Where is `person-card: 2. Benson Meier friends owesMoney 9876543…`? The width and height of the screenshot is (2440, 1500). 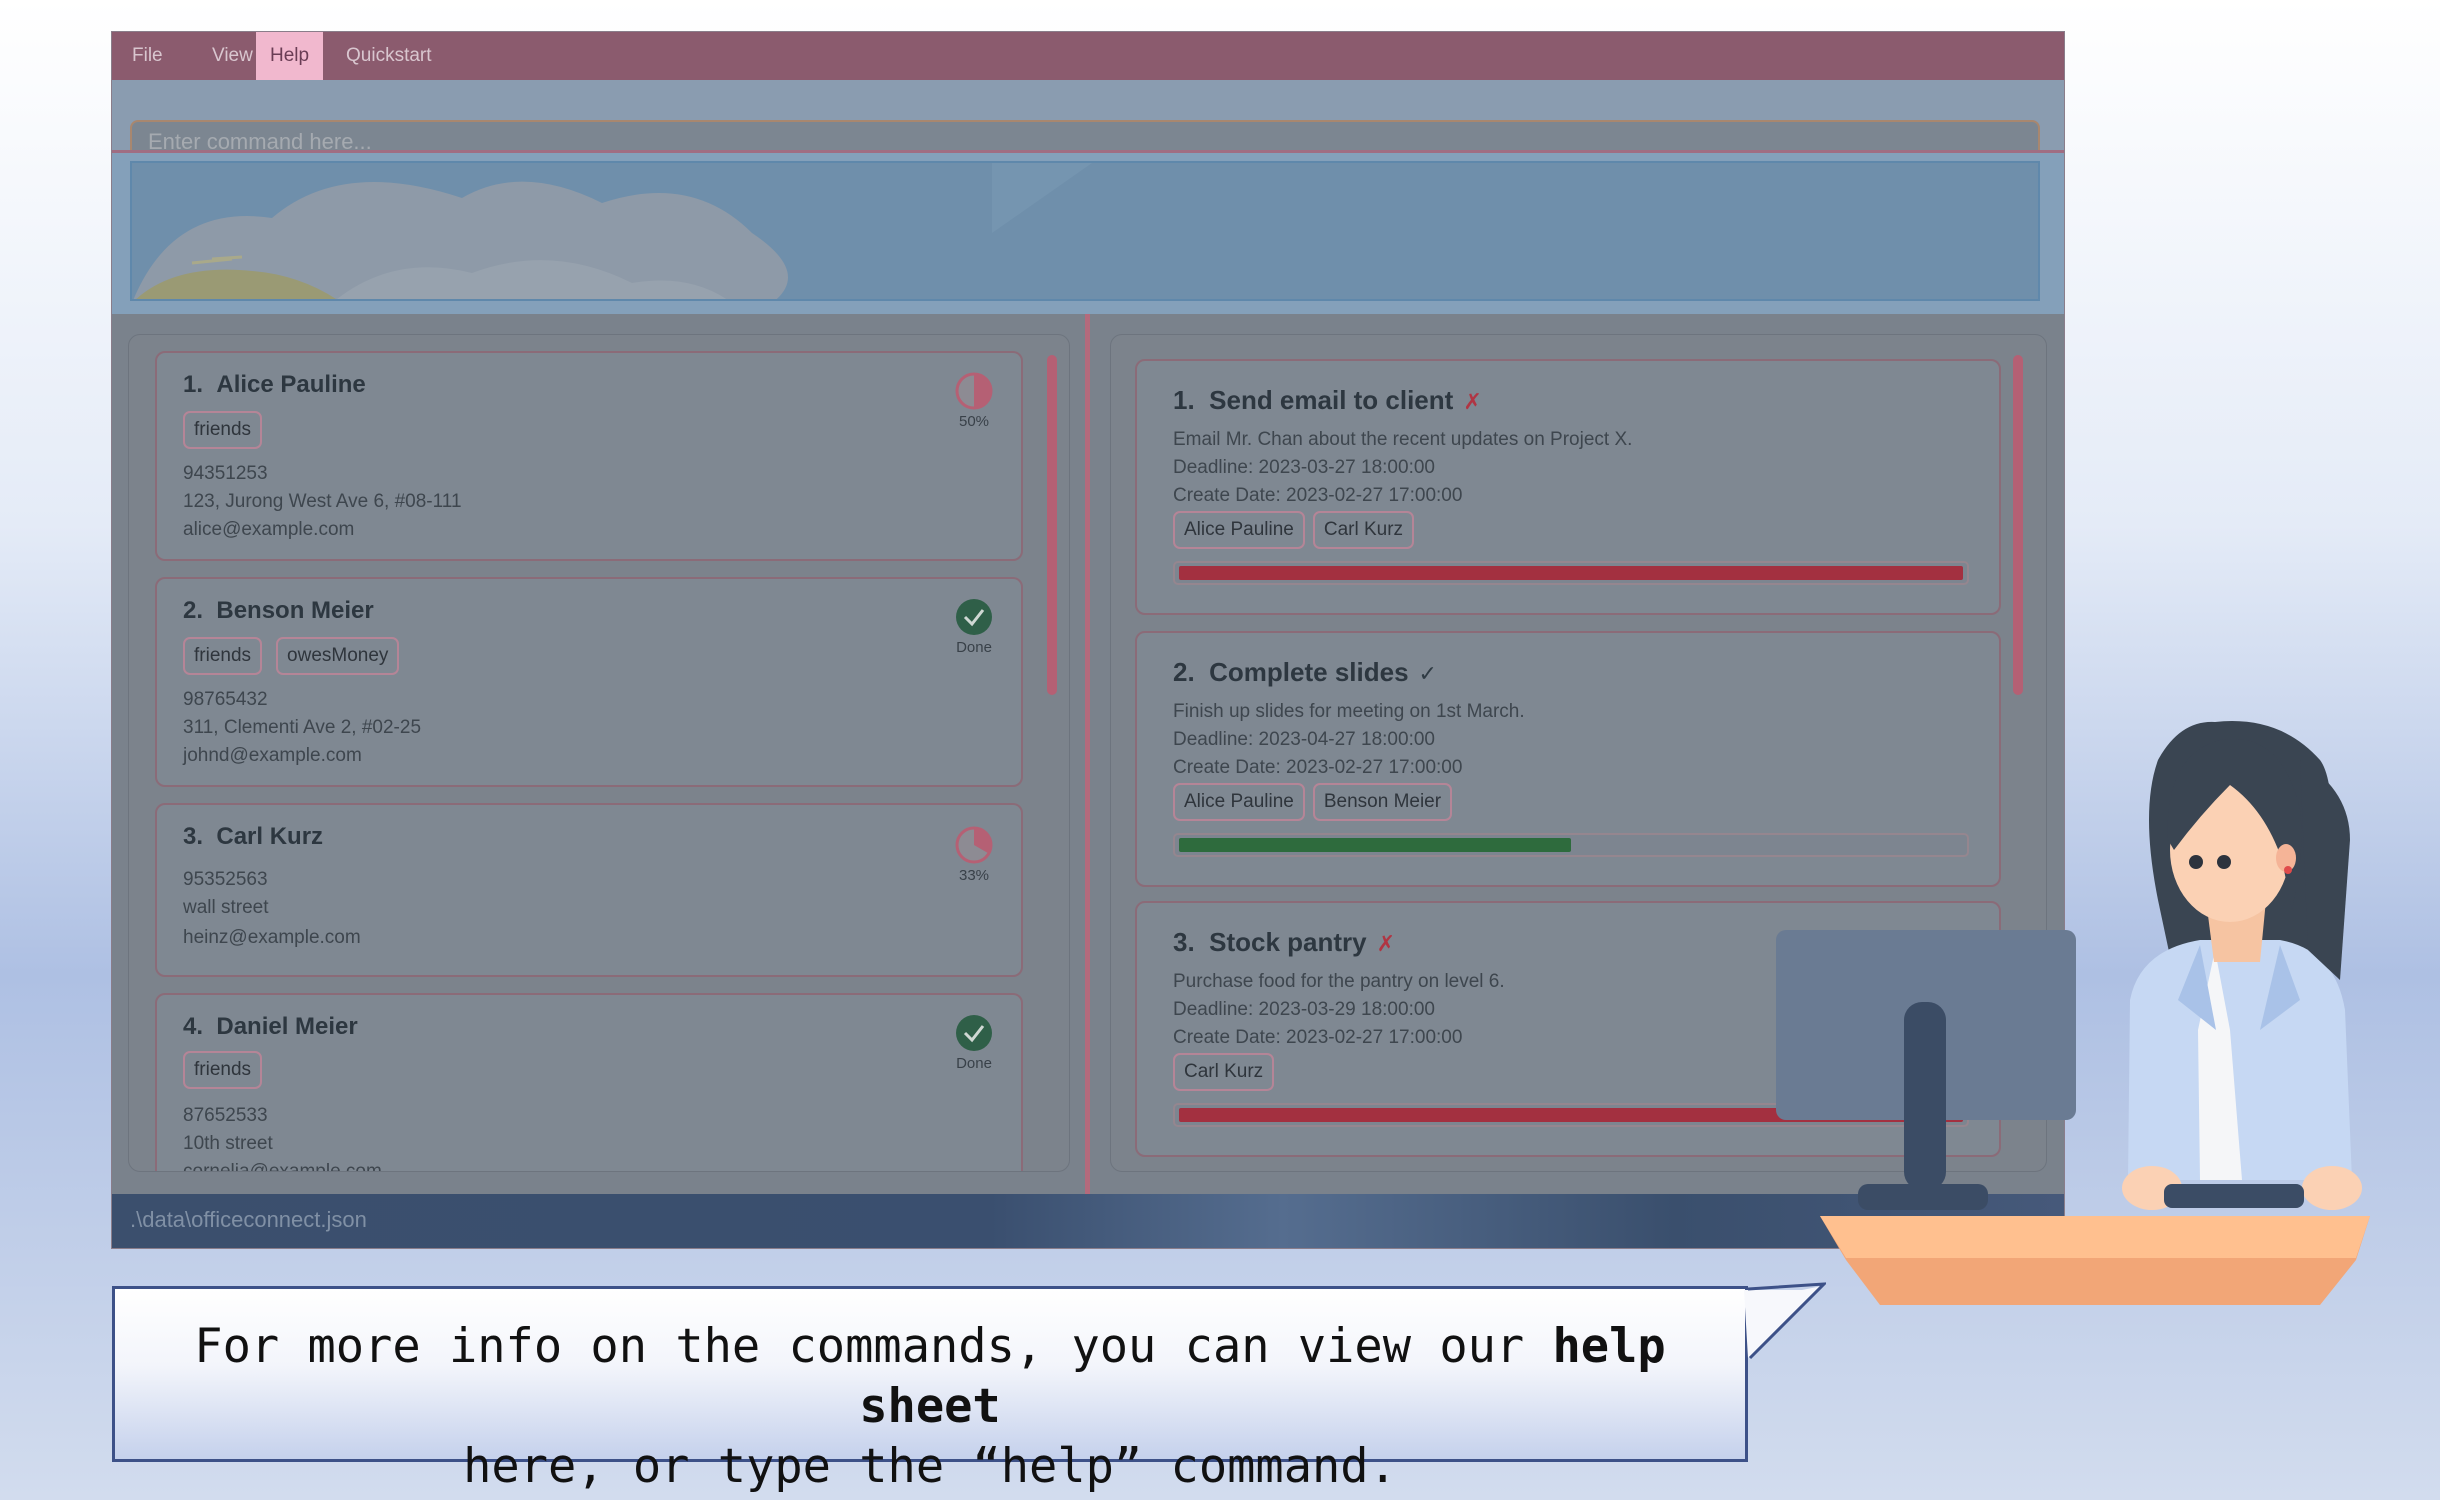
person-card: 2. Benson Meier friends owesMoney 9876543… is located at coordinates (589, 682).